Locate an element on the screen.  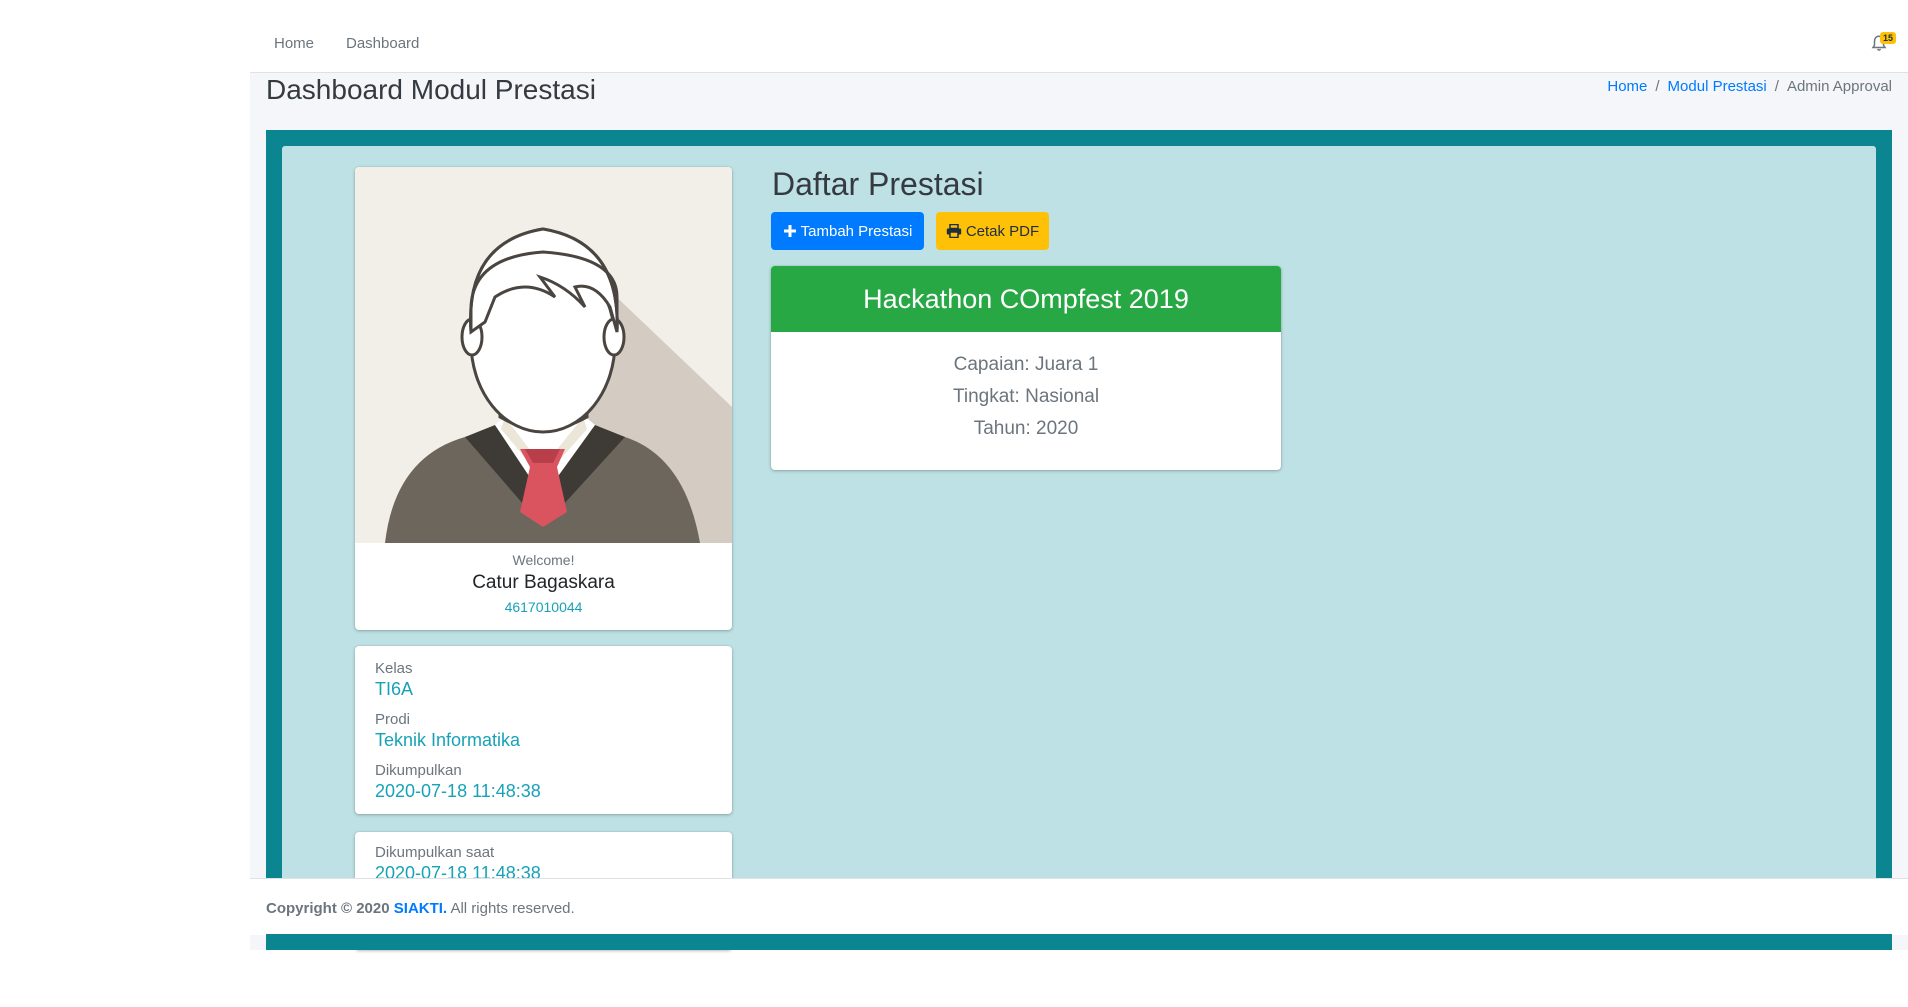
dikumpulkan-label: Dikumpulkan is located at coordinates (418, 770).